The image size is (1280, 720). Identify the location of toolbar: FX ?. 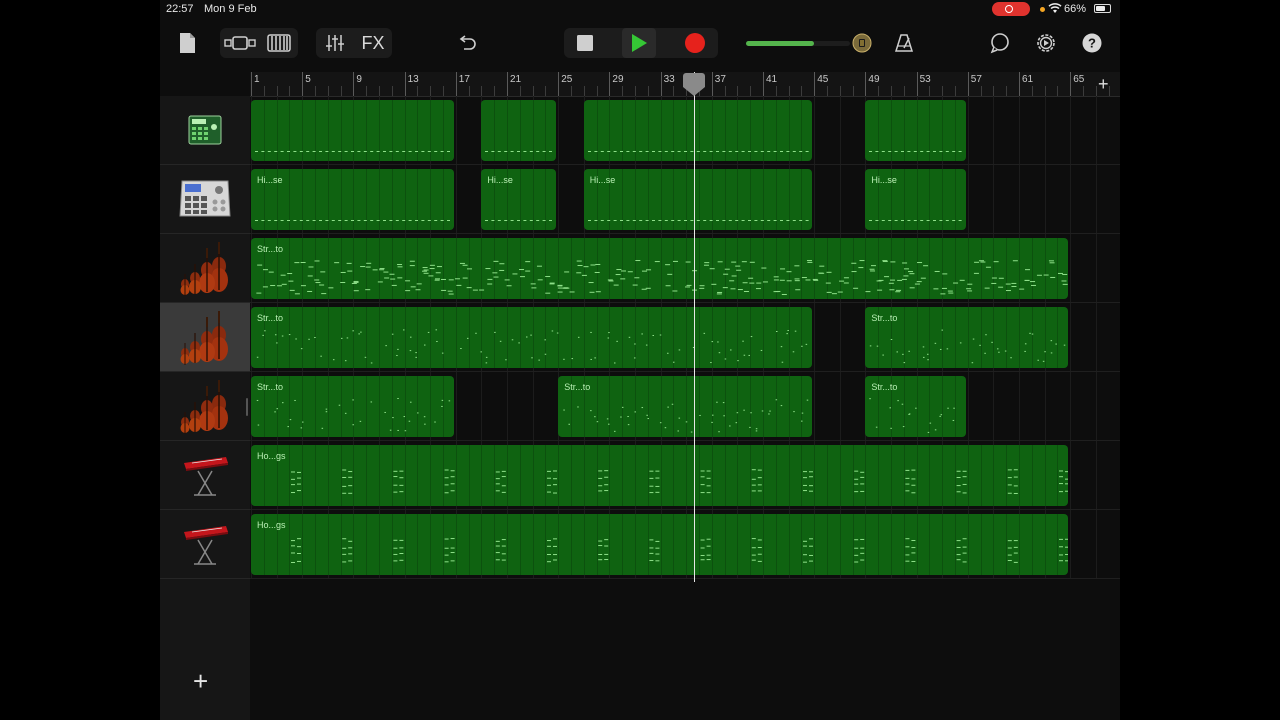
(640, 44).